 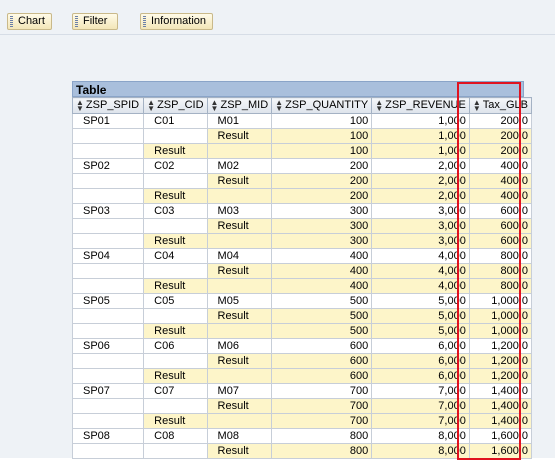 I want to click on toolbar: Chart Filter Information, so click(x=277, y=17).